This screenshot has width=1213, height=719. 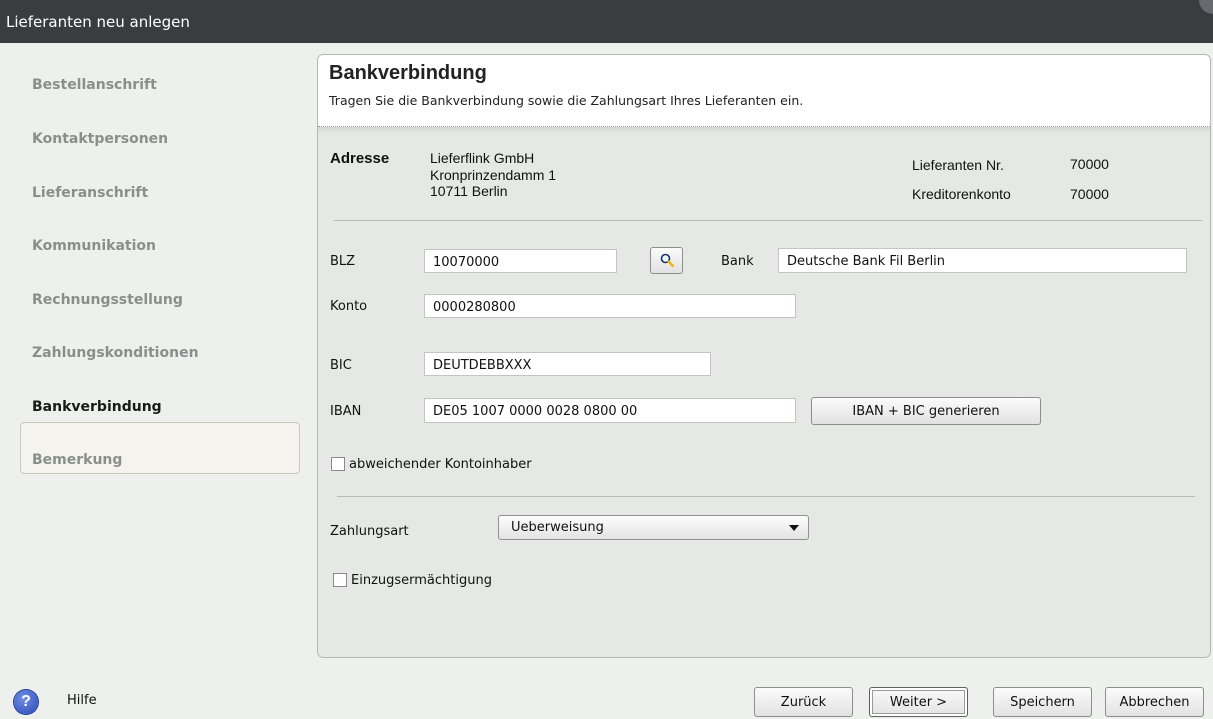 What do you see at coordinates (408, 73) in the screenshot?
I see `page-title: Bankverbindung` at bounding box center [408, 73].